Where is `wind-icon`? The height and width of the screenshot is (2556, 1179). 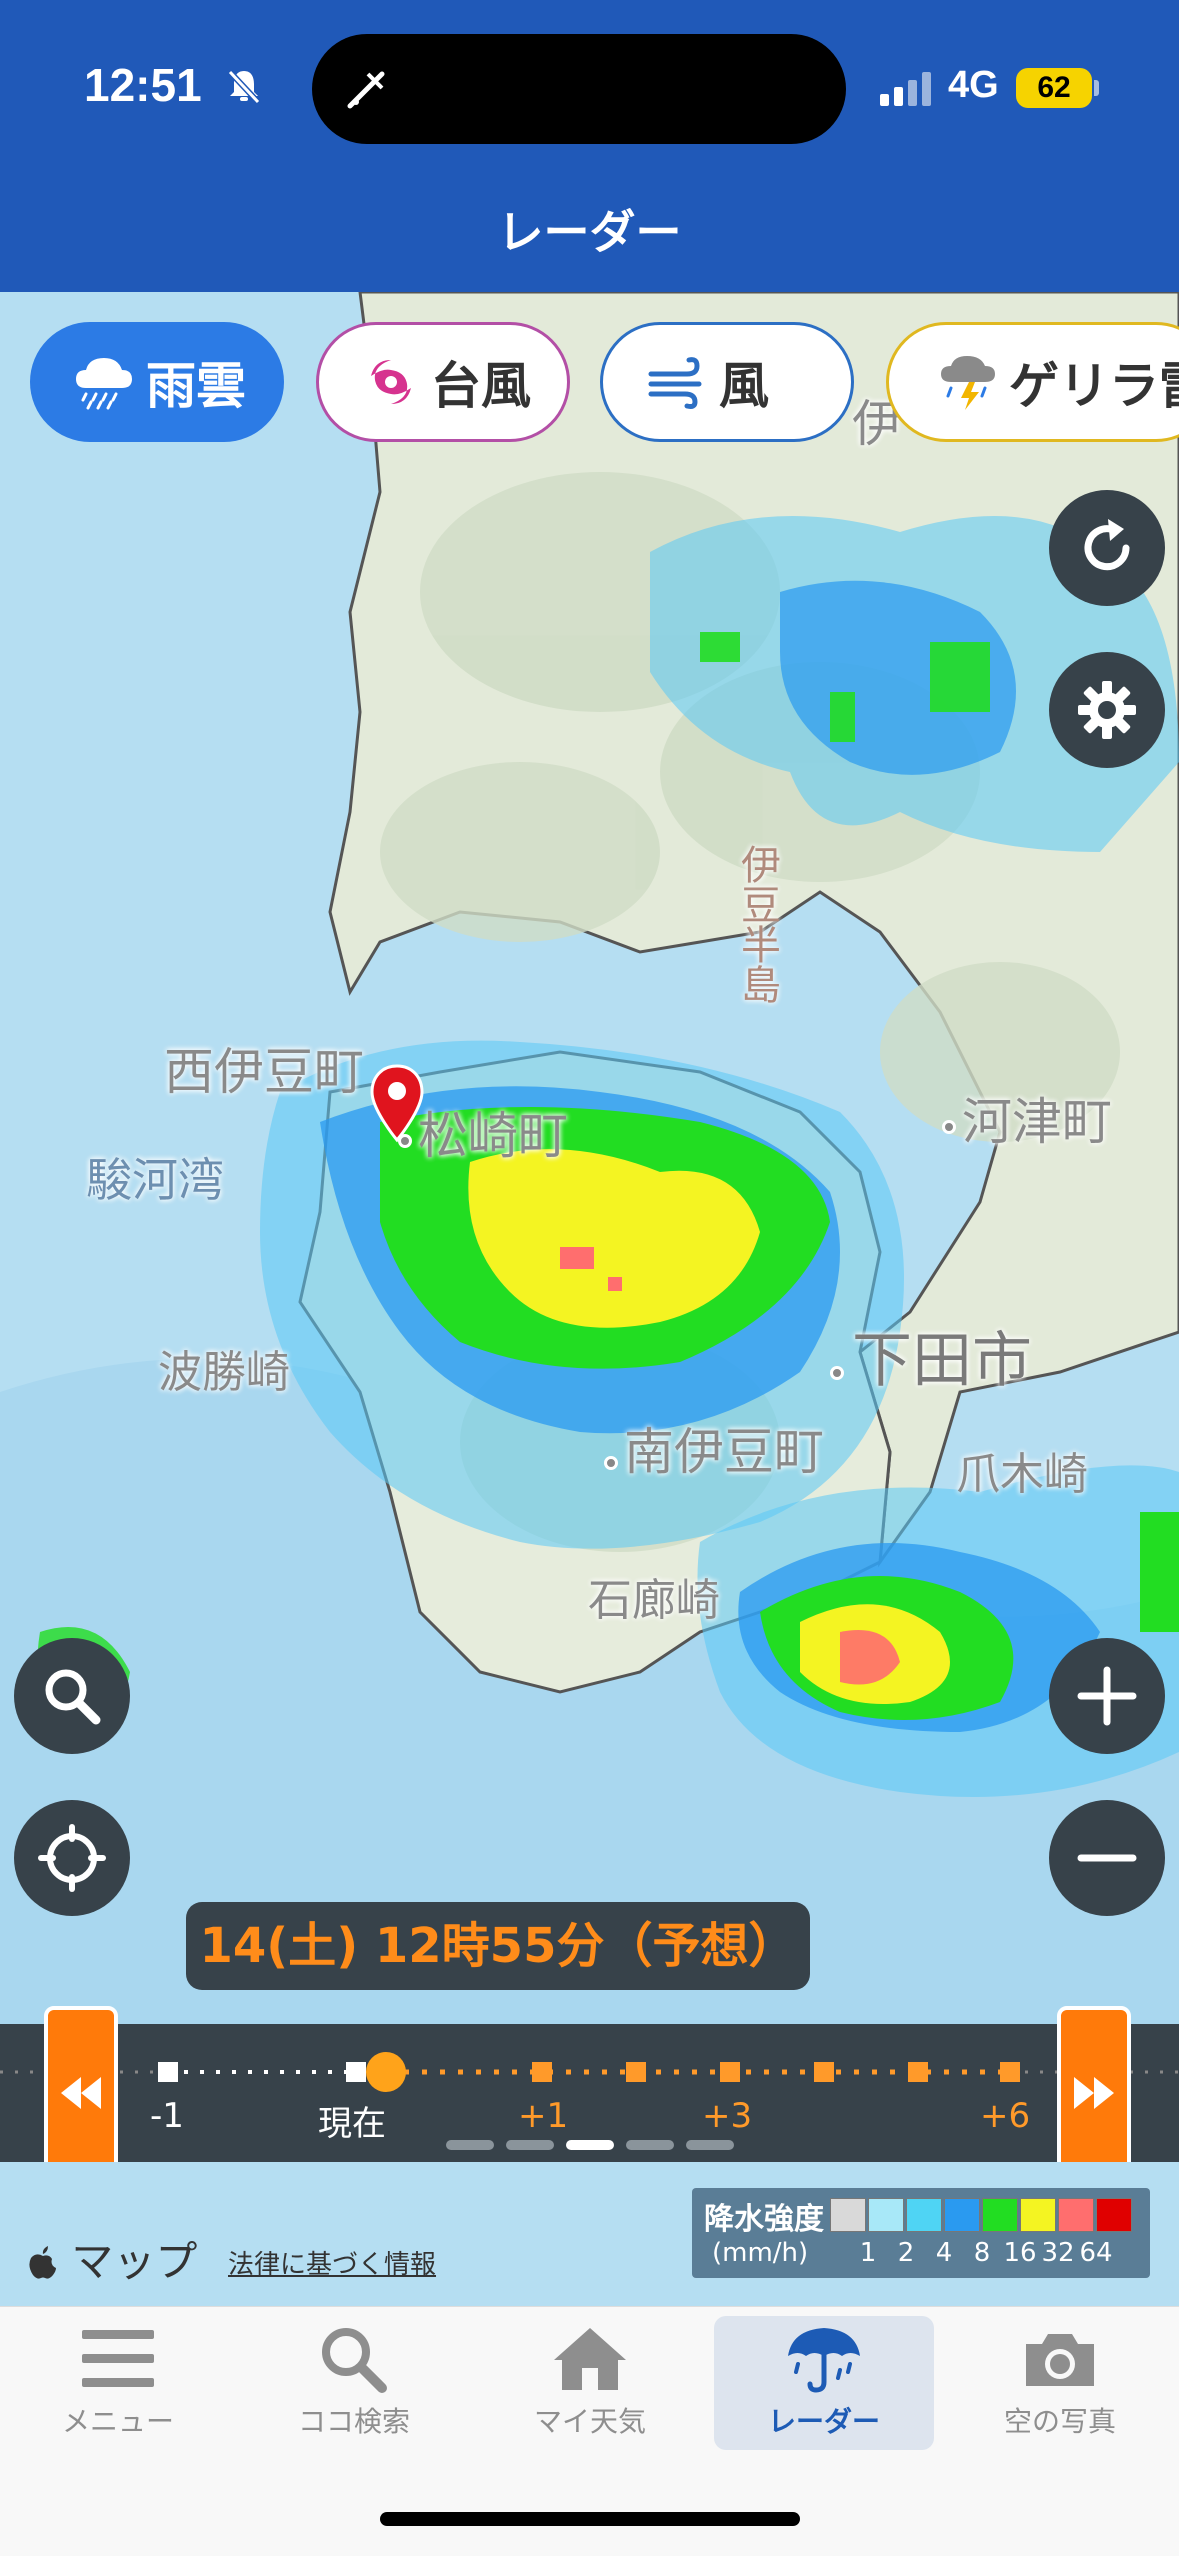 wind-icon is located at coordinates (675, 383).